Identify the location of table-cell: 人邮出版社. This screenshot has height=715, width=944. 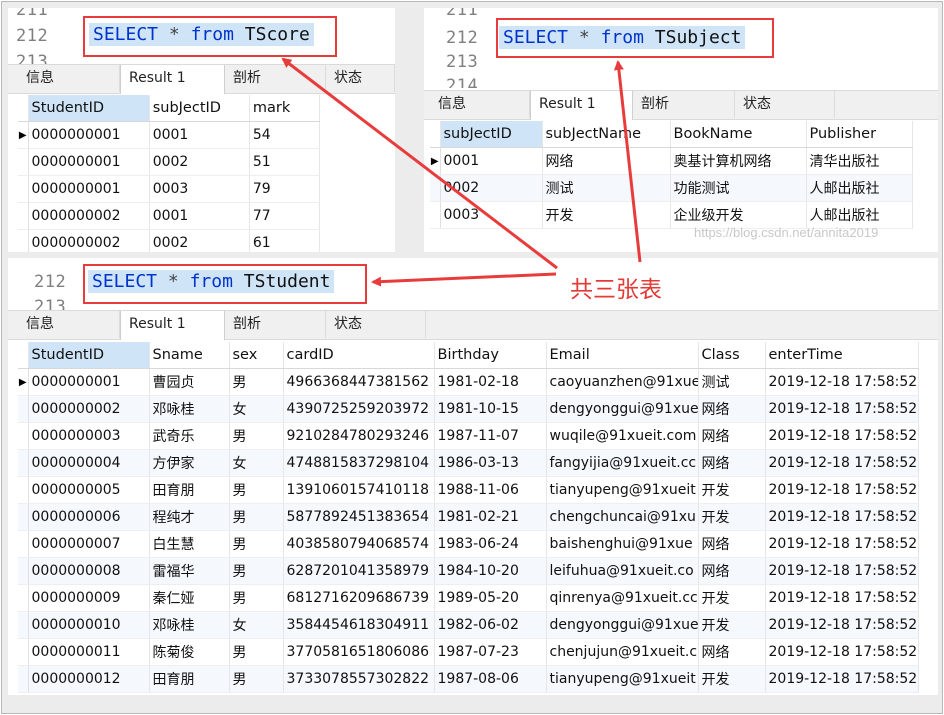
(859, 188).